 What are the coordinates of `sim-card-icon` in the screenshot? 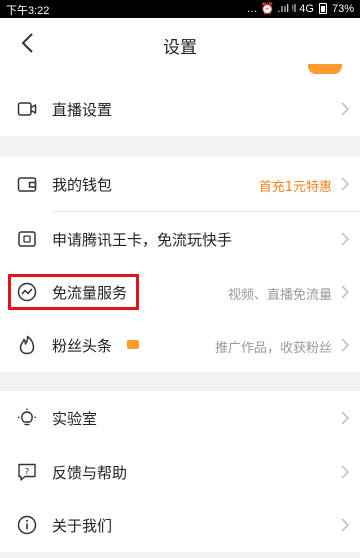 It's located at (27, 239).